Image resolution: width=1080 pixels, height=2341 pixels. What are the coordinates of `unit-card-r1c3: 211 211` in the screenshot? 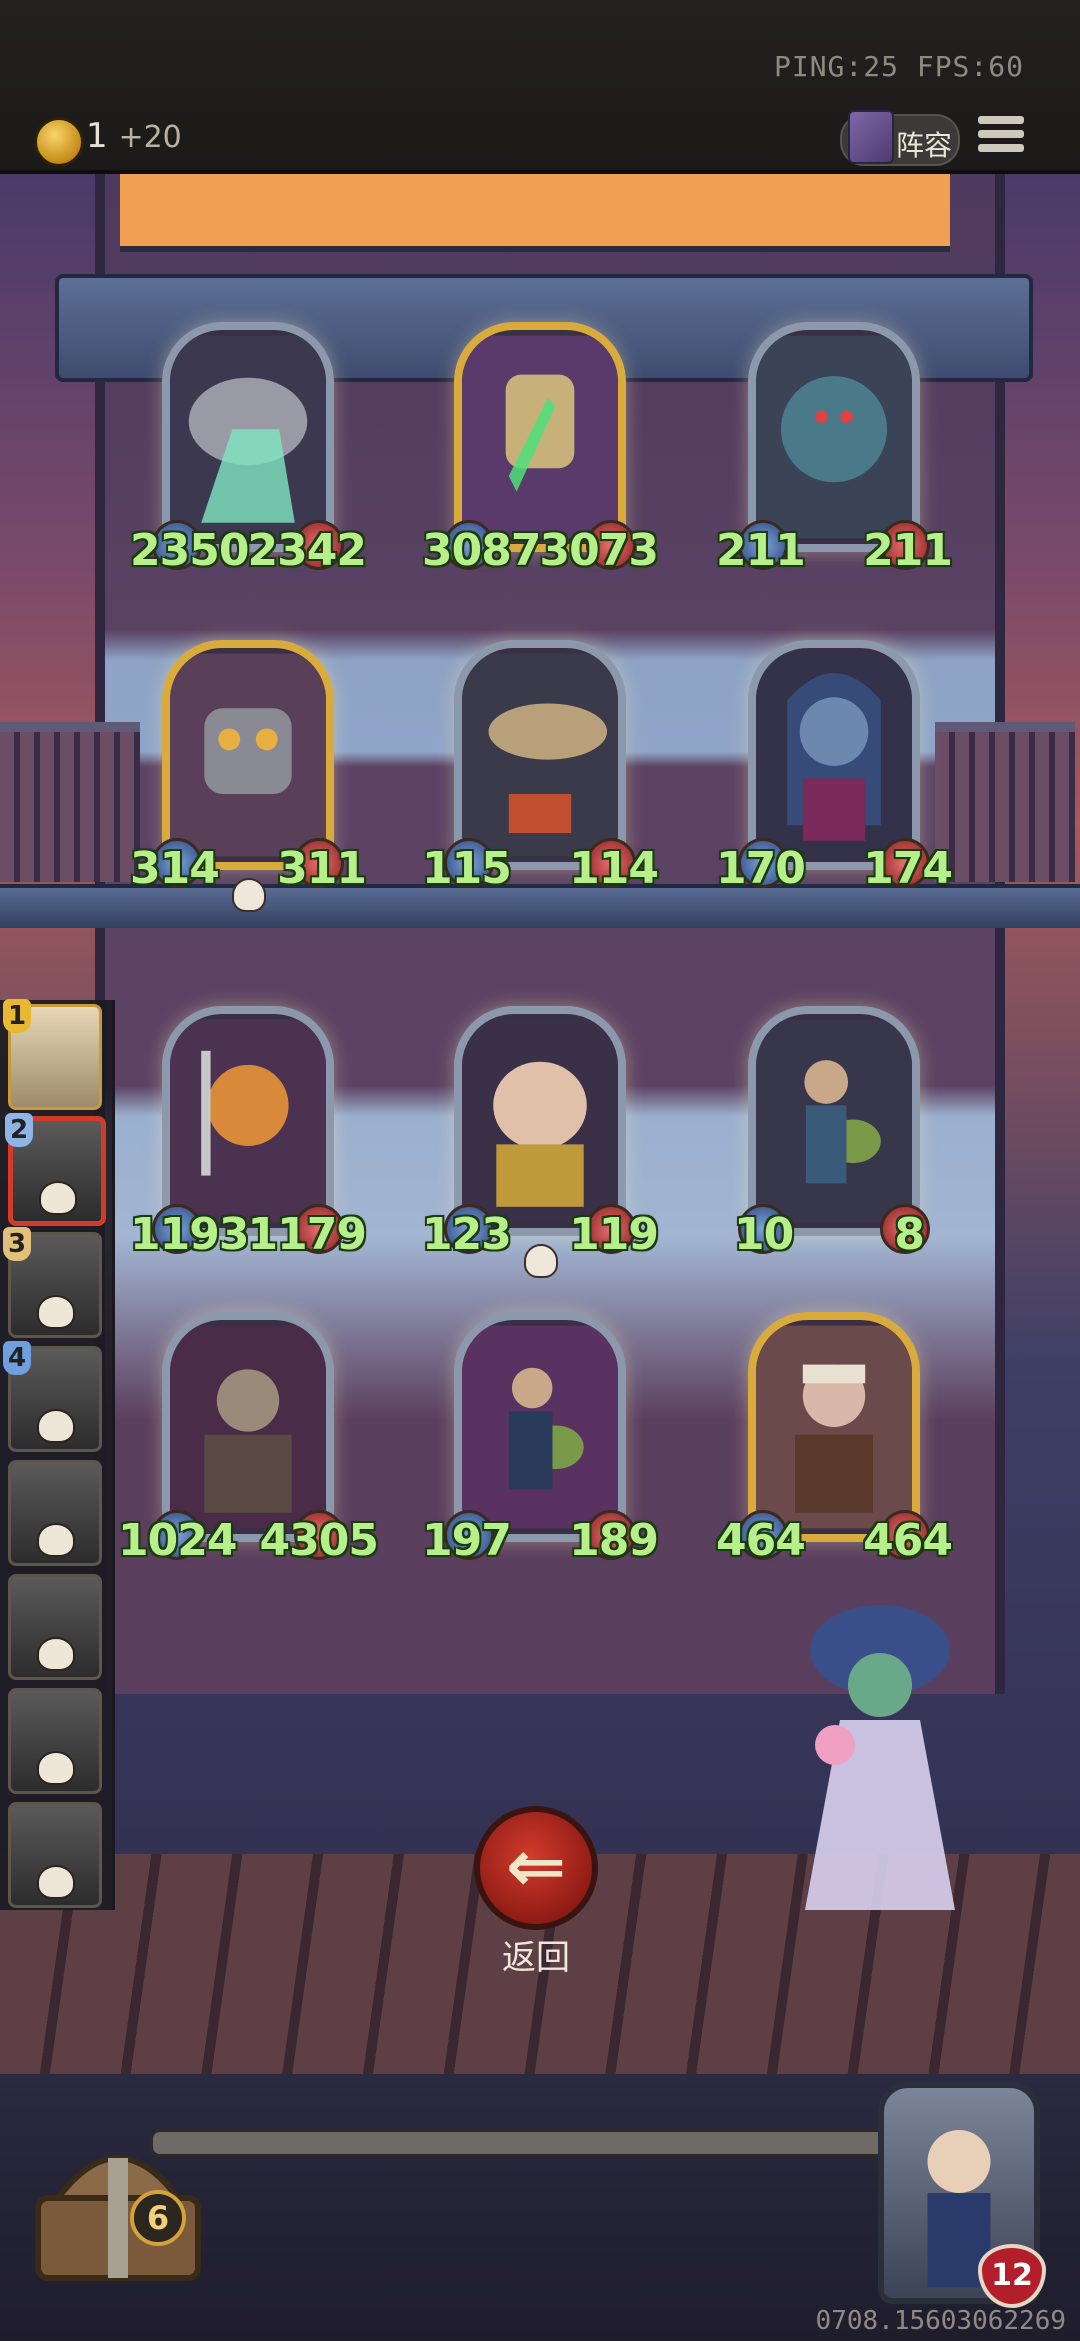 It's located at (834, 452).